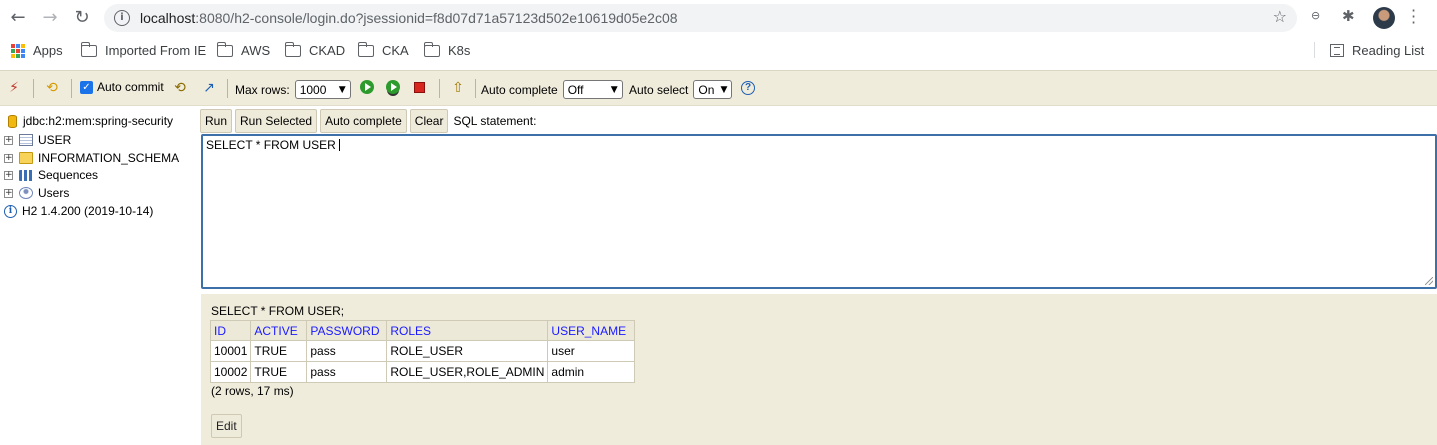 The height and width of the screenshot is (445, 1437). I want to click on table-cell: user, so click(591, 351).